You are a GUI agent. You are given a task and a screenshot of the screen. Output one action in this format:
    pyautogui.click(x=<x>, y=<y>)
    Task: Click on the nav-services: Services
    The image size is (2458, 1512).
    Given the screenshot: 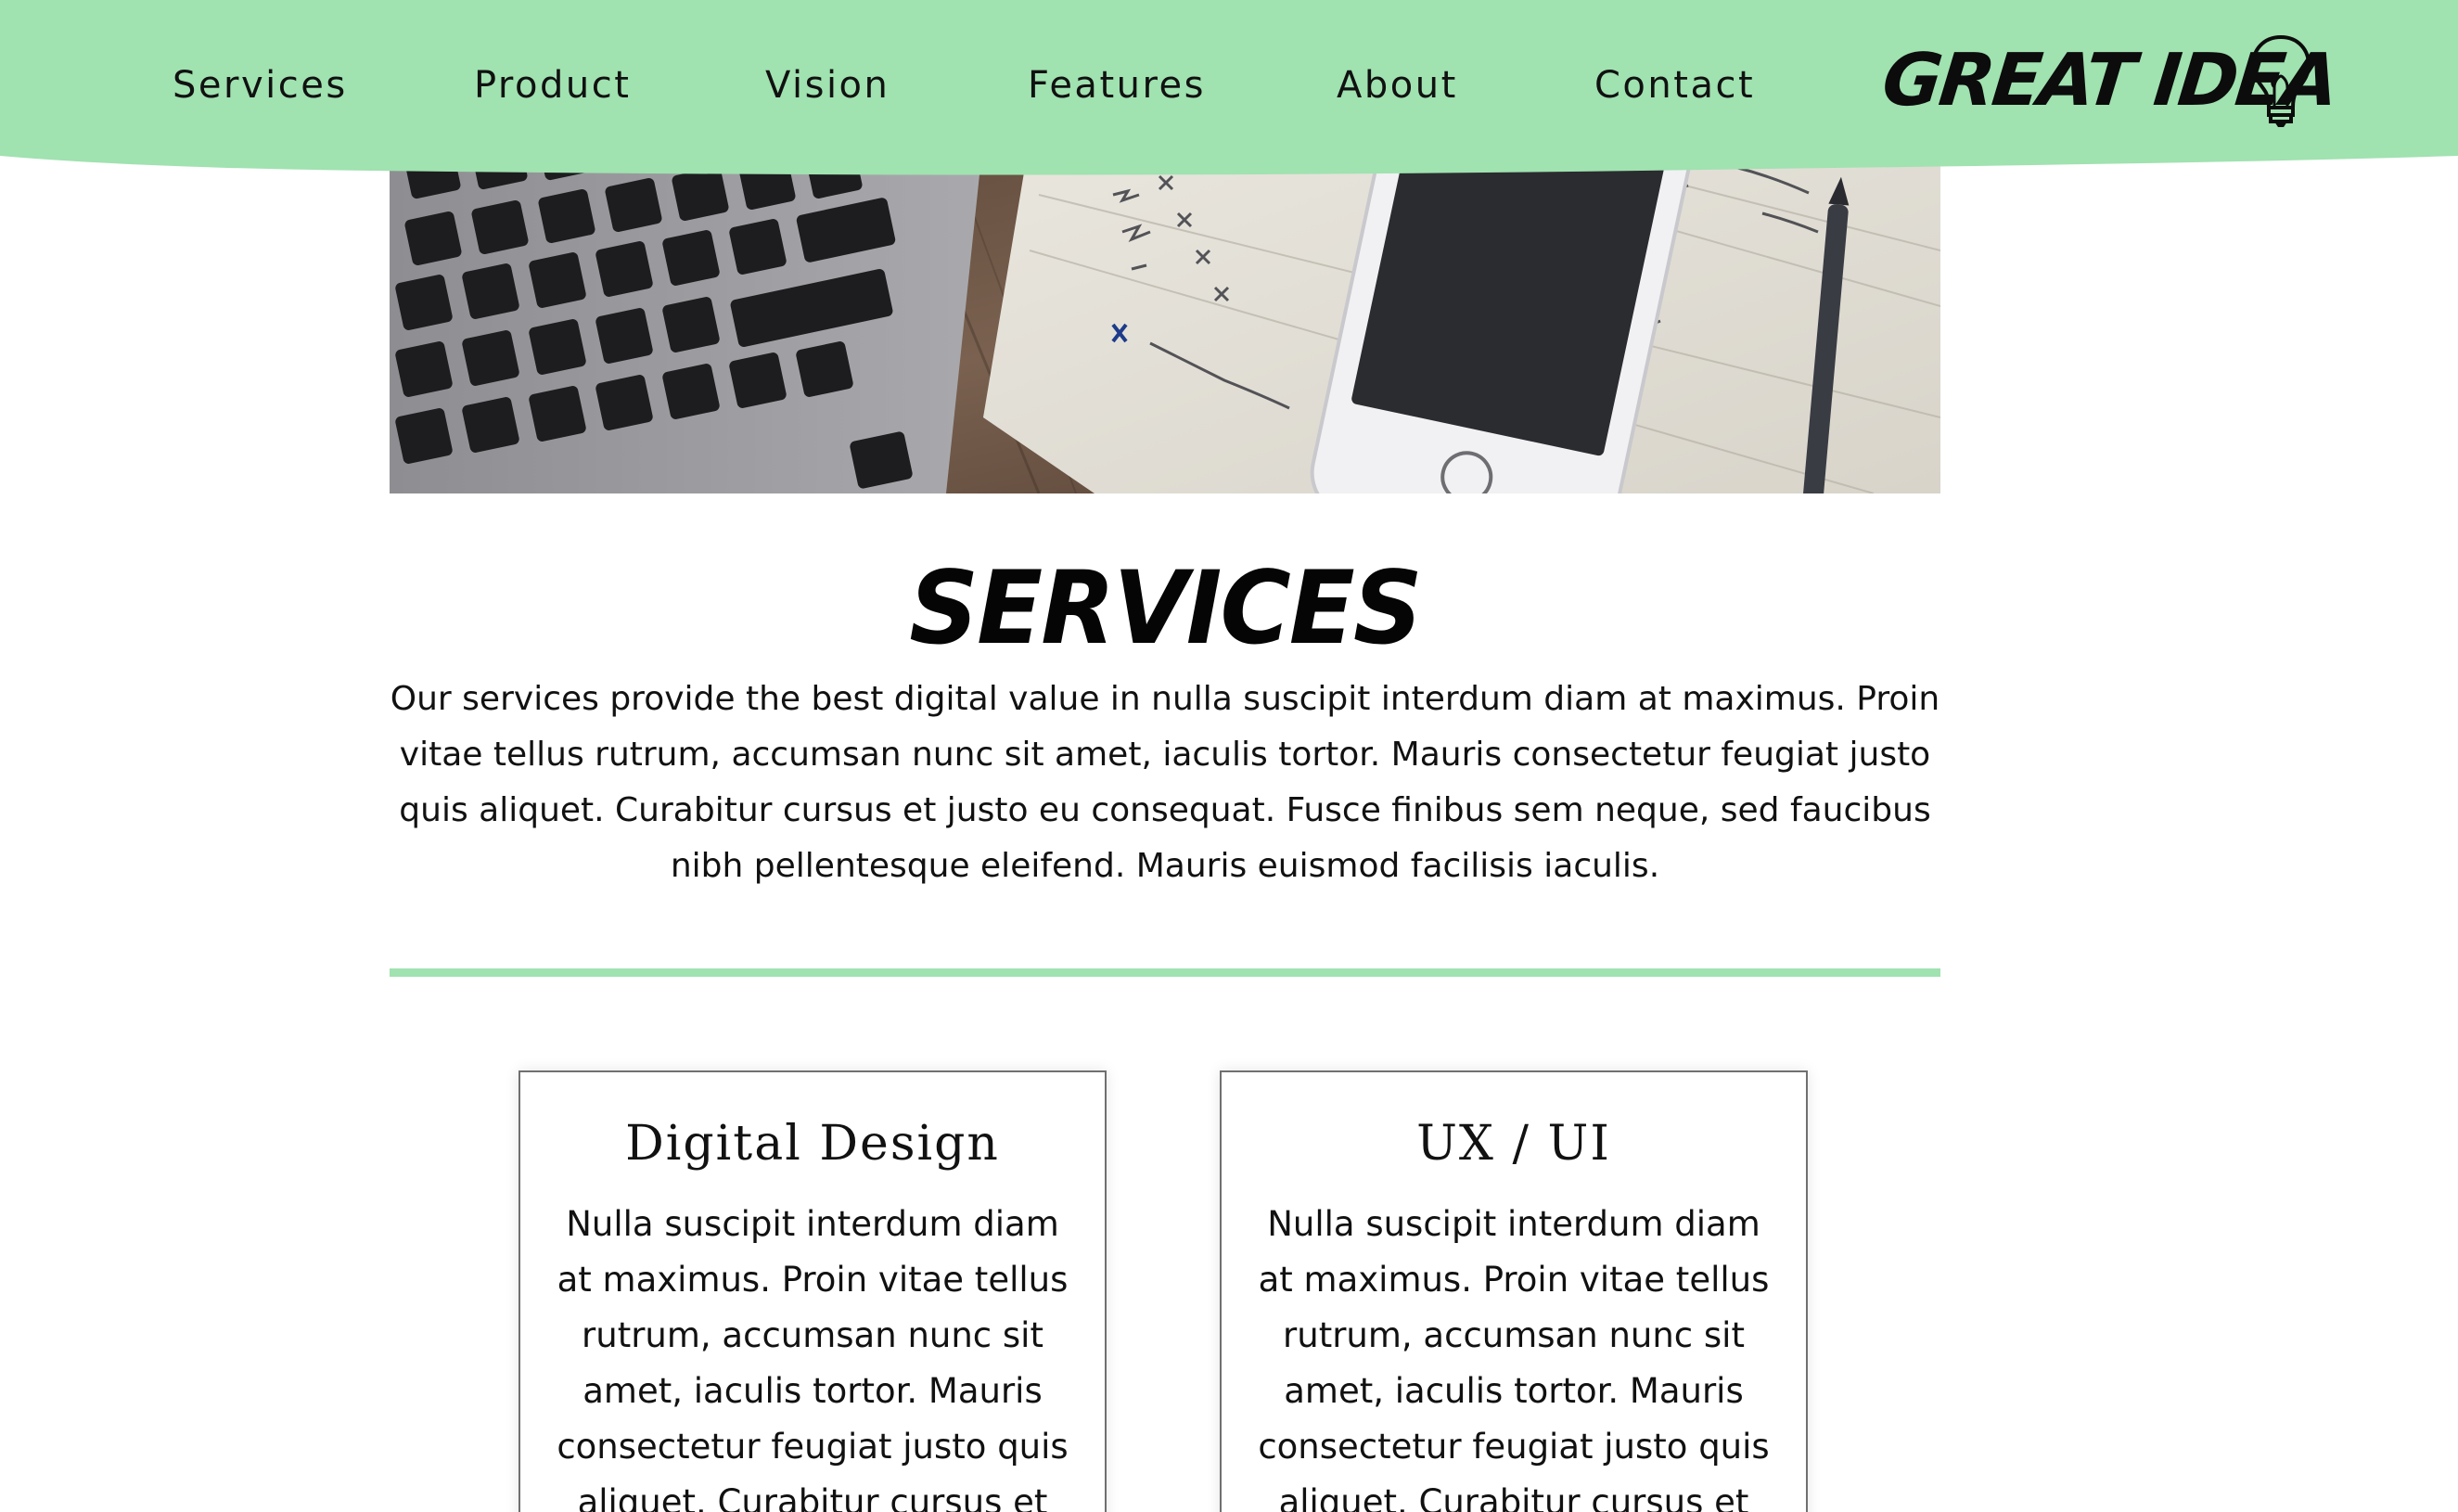 What is the action you would take?
    pyautogui.click(x=260, y=85)
    